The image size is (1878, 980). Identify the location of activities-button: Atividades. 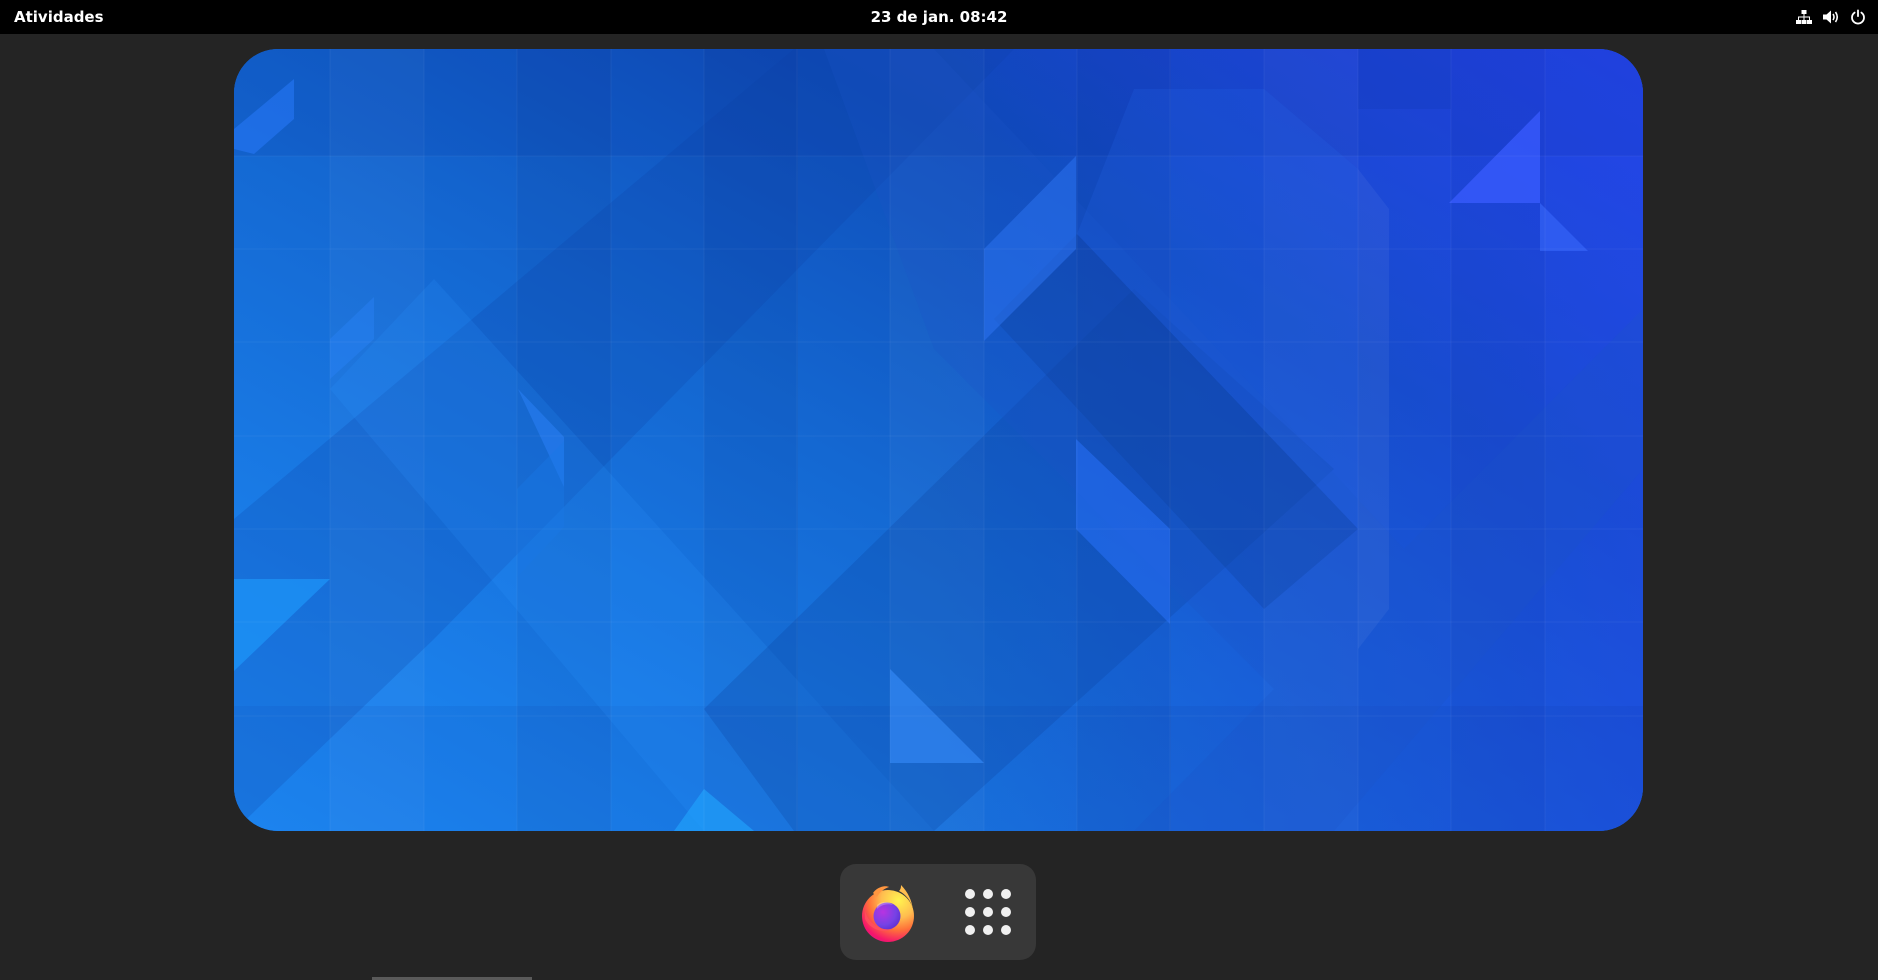
(59, 17).